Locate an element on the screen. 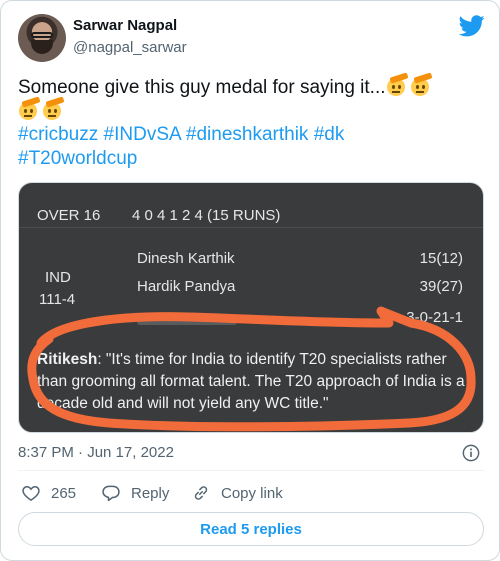 This screenshot has width=500, height=561. like-count: 265 is located at coordinates (64, 493).